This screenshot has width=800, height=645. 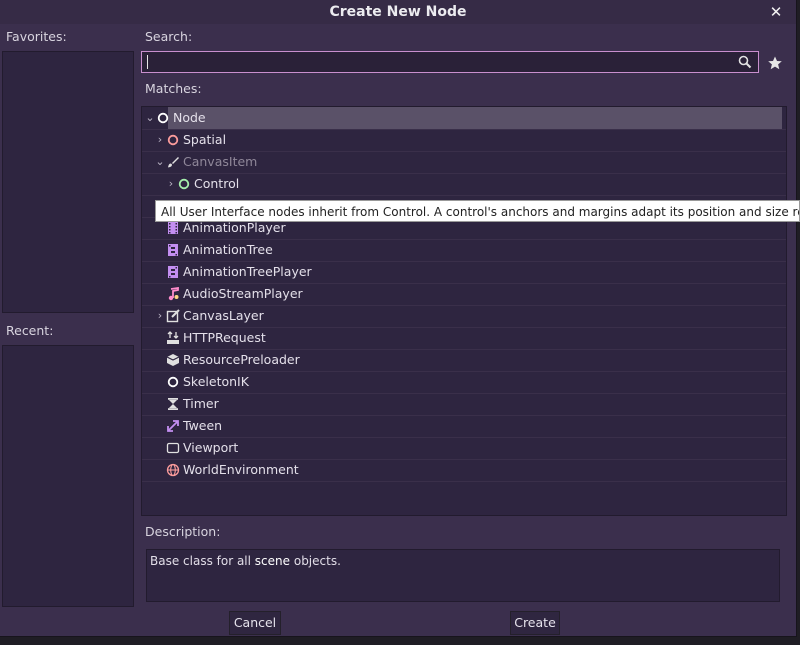 What do you see at coordinates (173, 470) in the screenshot?
I see `globe-icon` at bounding box center [173, 470].